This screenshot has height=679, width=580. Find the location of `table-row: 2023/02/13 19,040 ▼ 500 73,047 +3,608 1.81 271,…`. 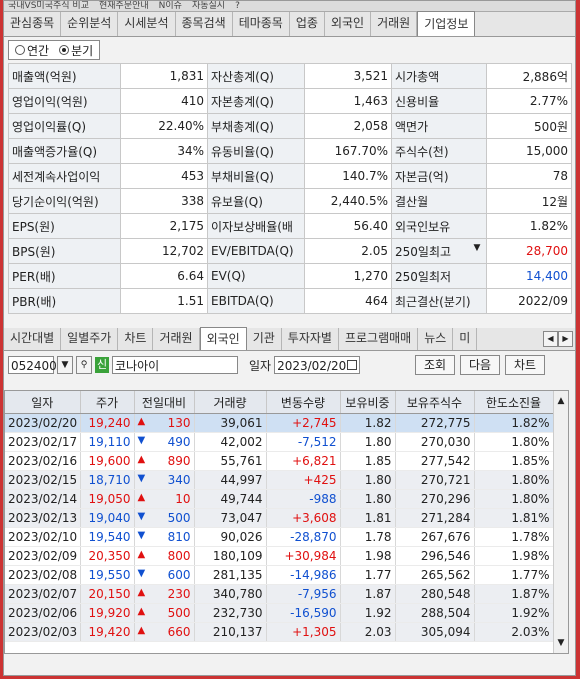

table-row: 2023/02/13 19,040 ▼ 500 73,047 +3,608 1.81 271,… is located at coordinates (279, 518).